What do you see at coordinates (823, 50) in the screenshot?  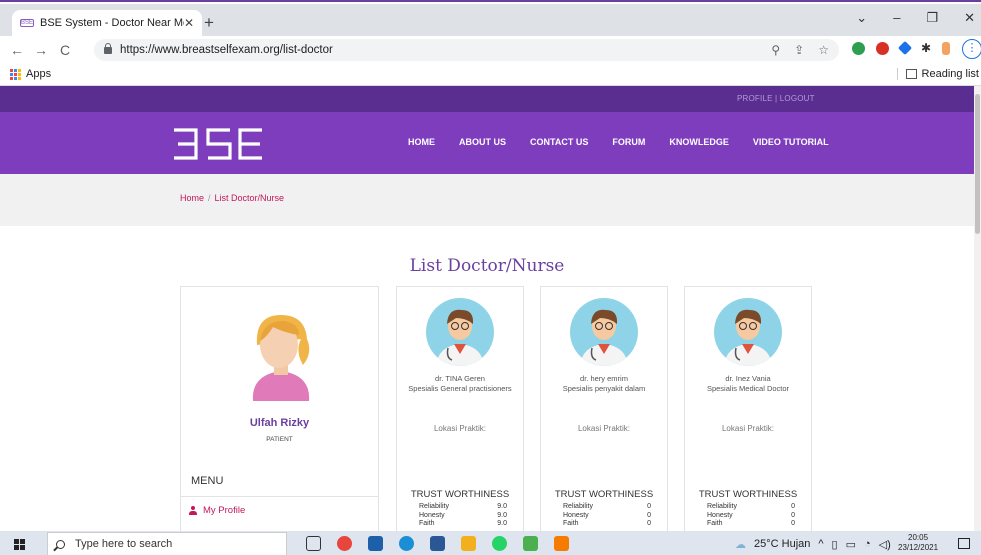 I see `bookmark-star-icon: ☆` at bounding box center [823, 50].